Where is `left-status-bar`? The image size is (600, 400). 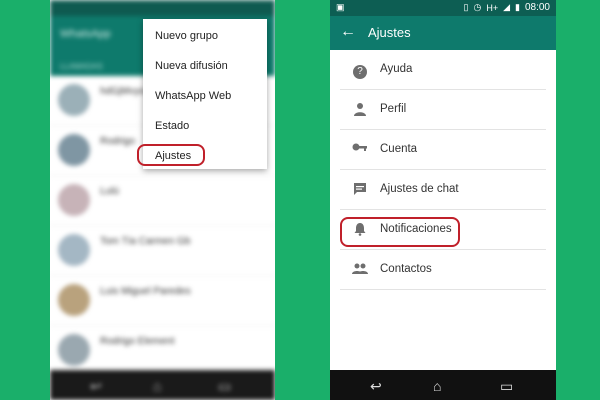
left-status-bar is located at coordinates (162, 8).